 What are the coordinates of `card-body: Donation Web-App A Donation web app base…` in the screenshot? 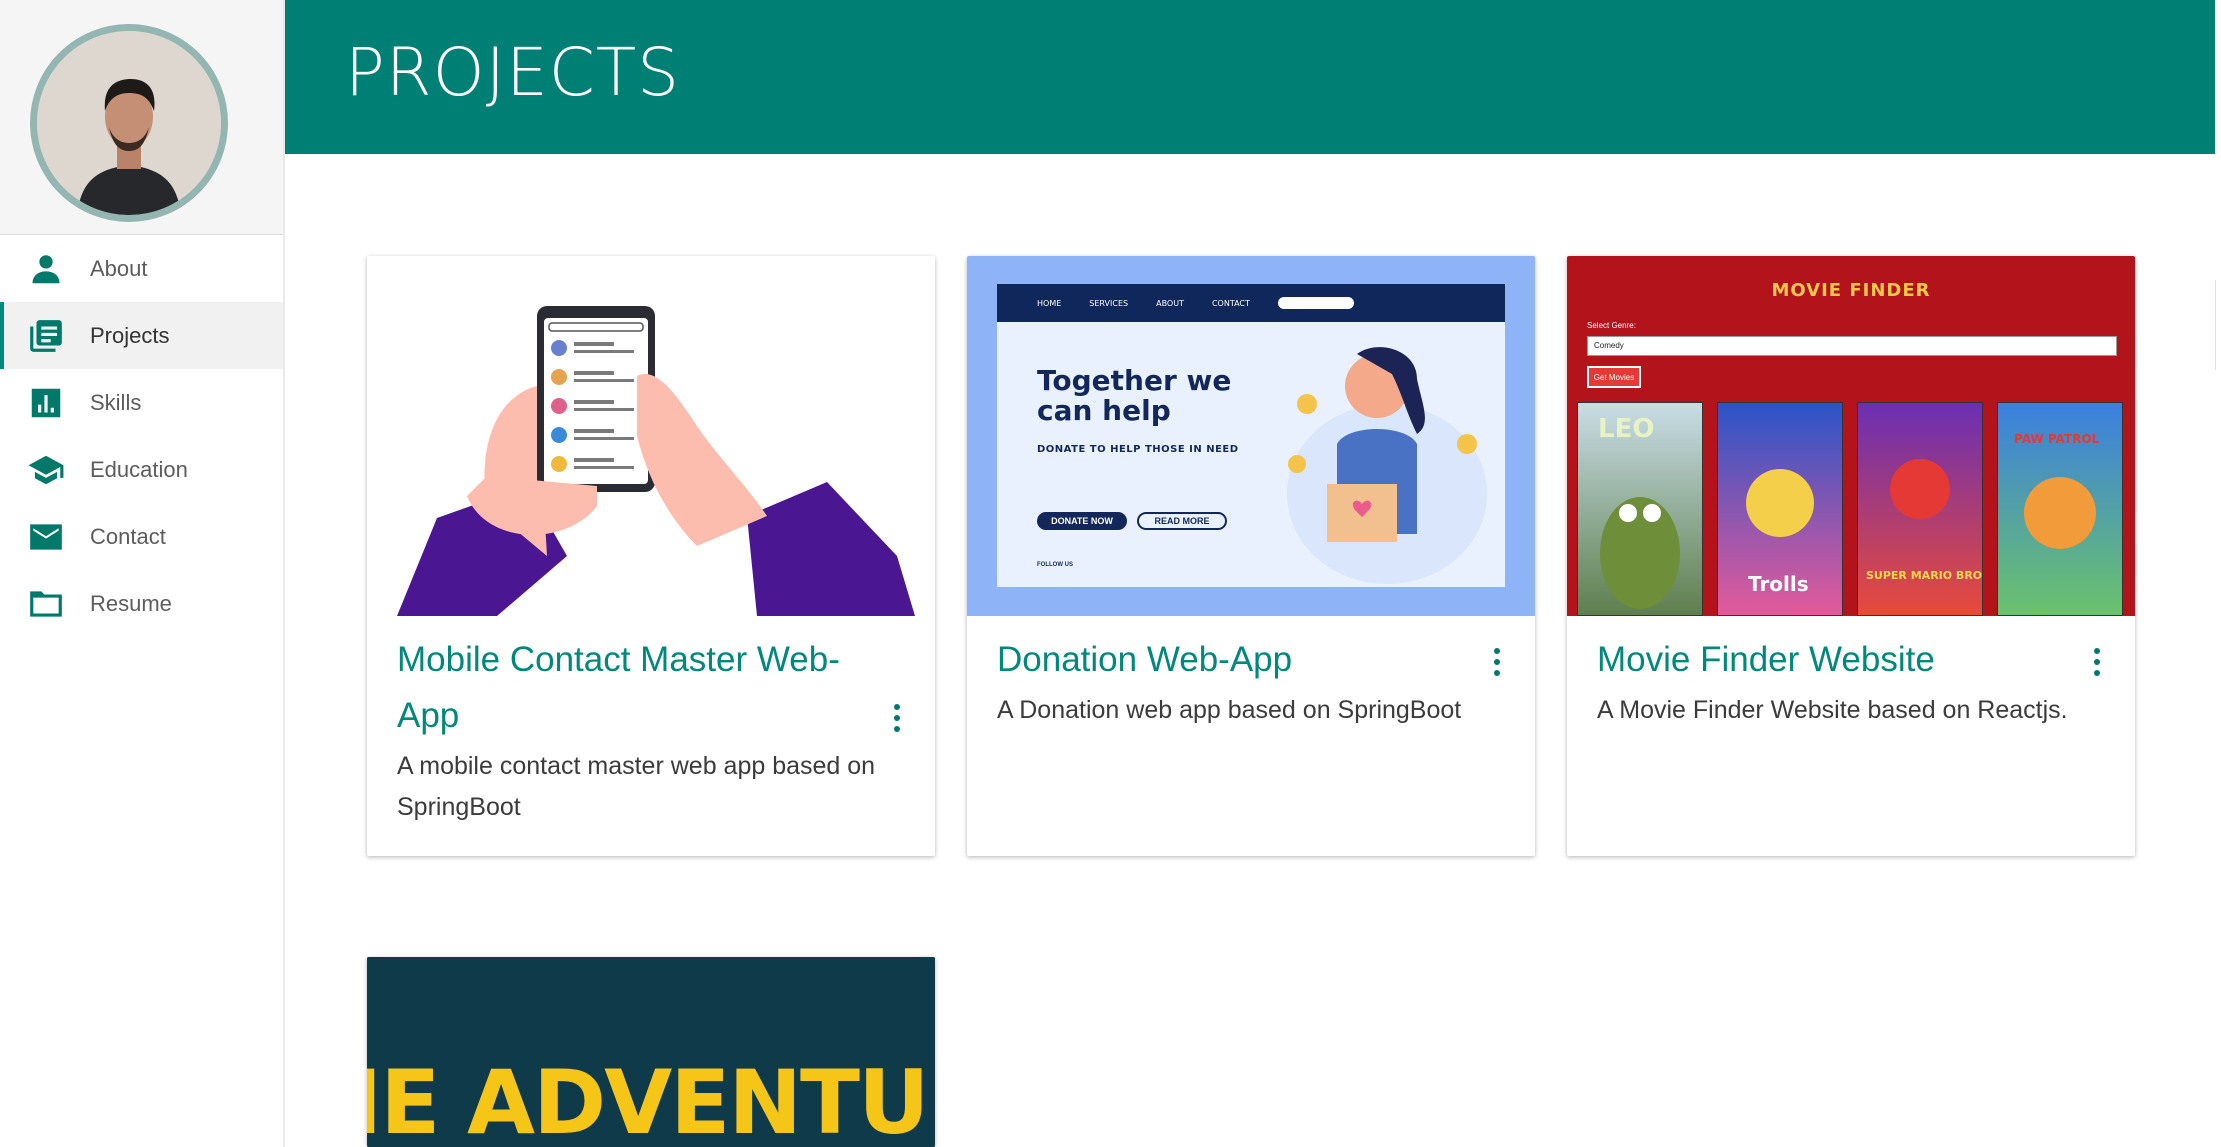 It's located at (1251, 682).